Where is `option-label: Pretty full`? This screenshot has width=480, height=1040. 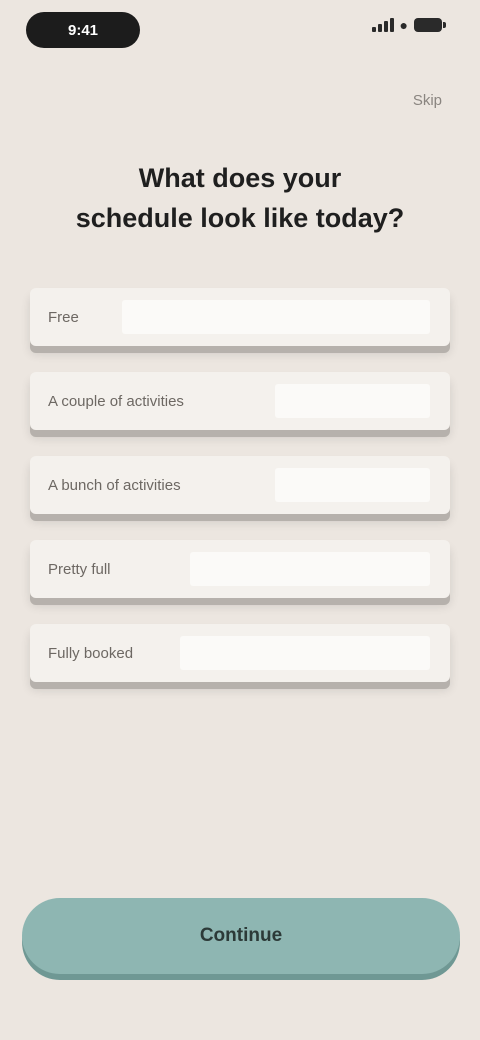 option-label: Pretty full is located at coordinates (79, 569).